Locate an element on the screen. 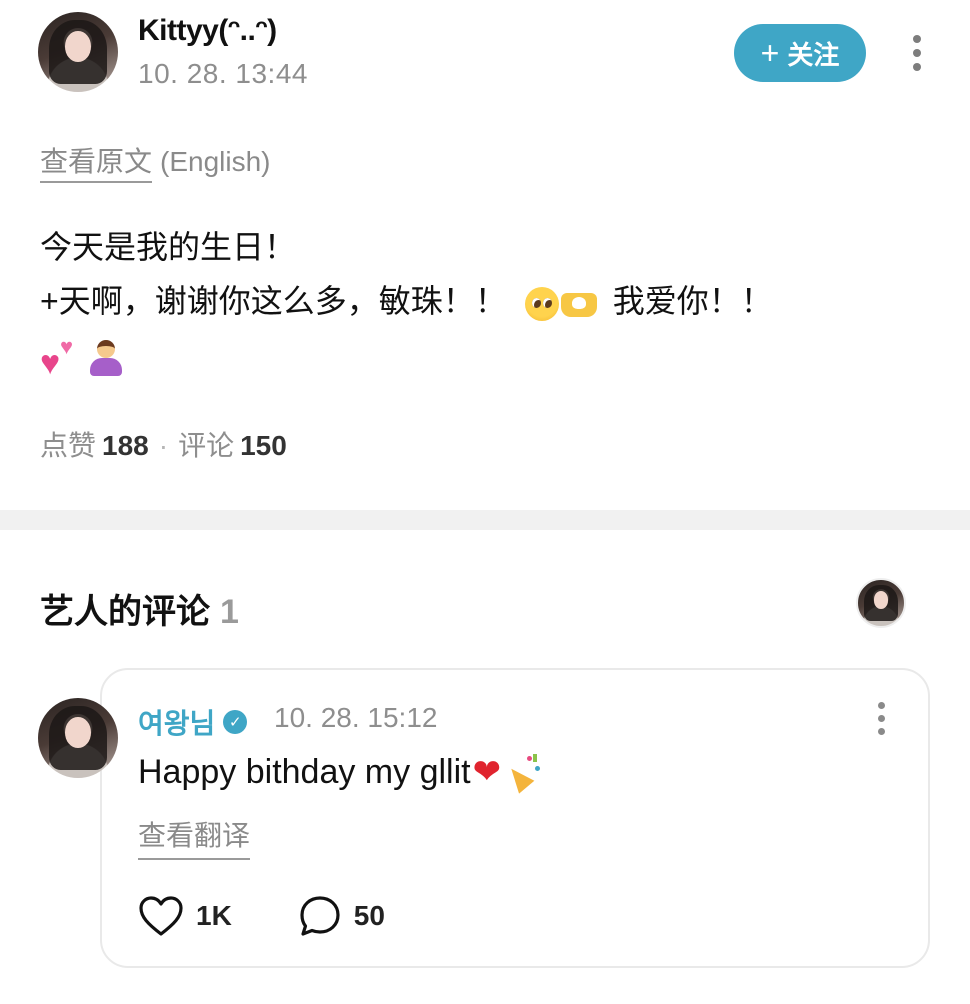 Image resolution: width=970 pixels, height=1004 pixels. comment-author-name: 여왕님 is located at coordinates (176, 722).